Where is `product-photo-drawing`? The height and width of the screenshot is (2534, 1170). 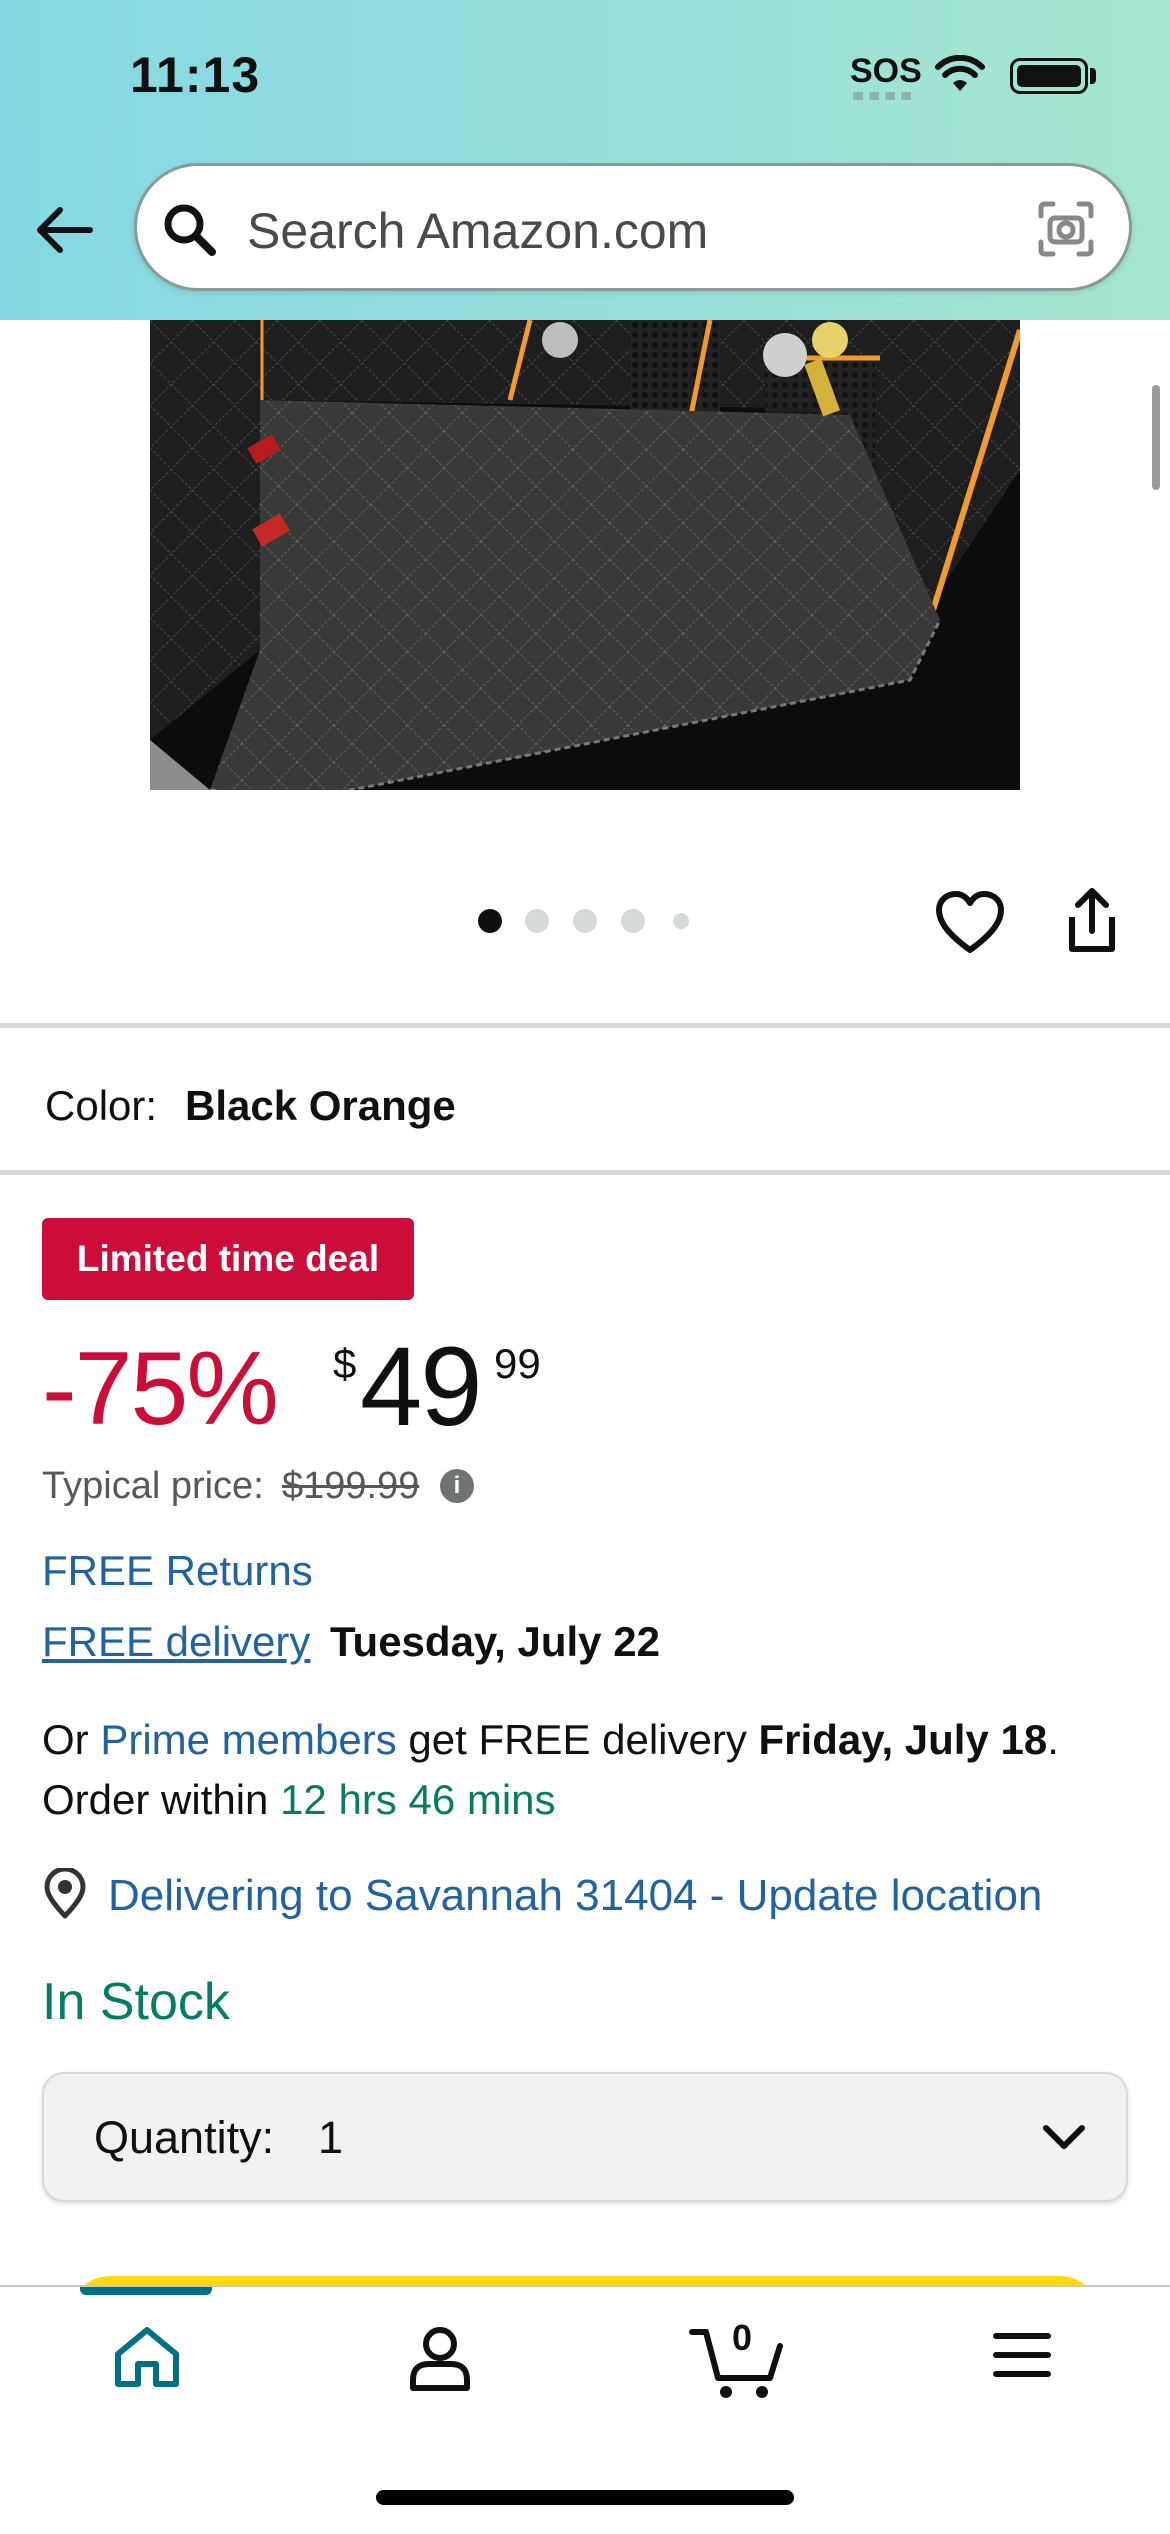 product-photo-drawing is located at coordinates (585, 555).